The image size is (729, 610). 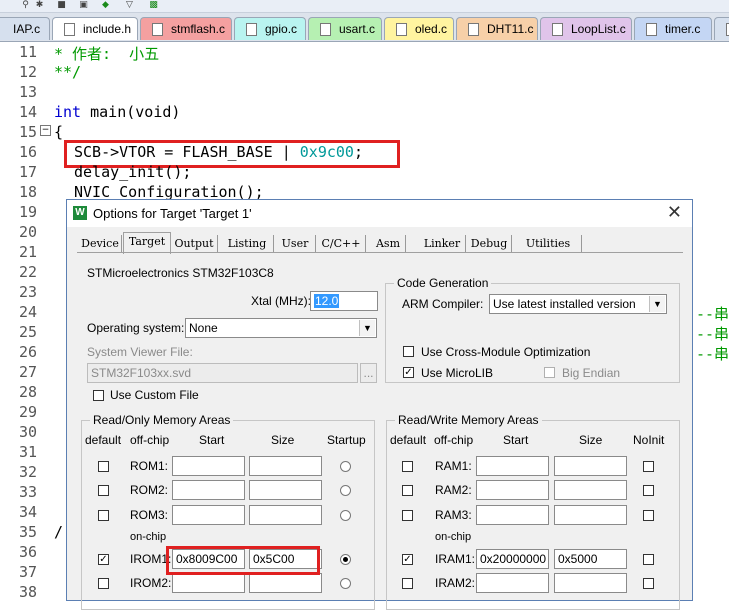 I want to click on rom3-startup-radio, so click(x=345, y=515).